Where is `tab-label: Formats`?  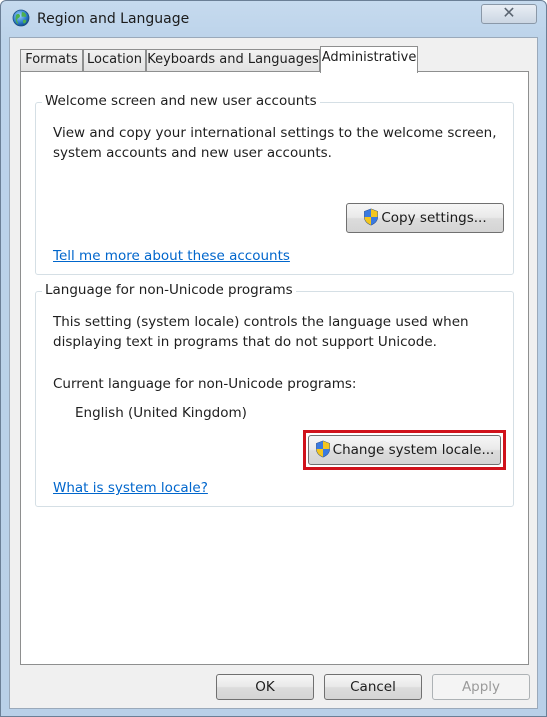 tab-label: Formats is located at coordinates (51, 59).